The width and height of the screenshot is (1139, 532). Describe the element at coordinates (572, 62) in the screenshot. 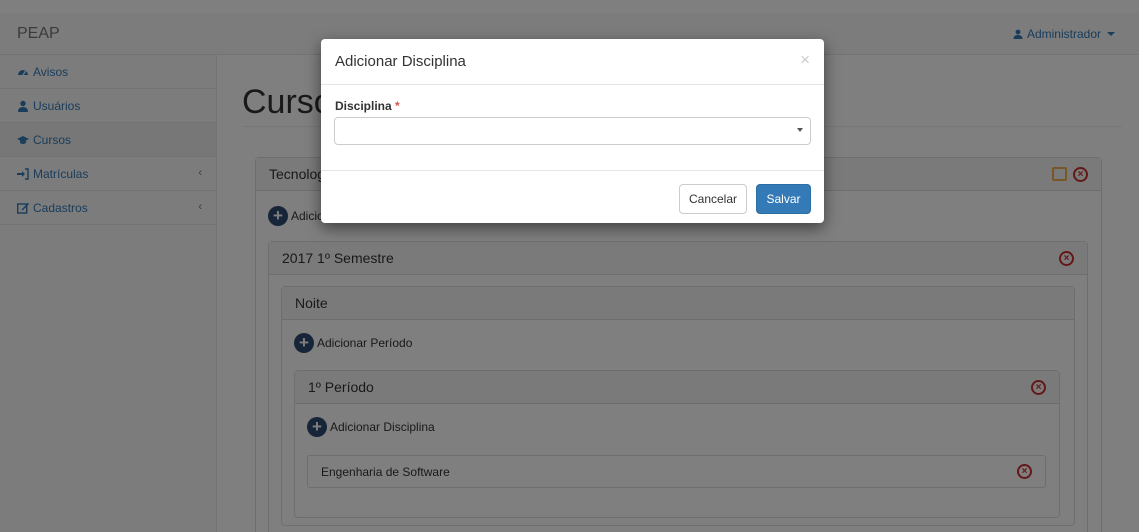

I see `modal-header: Adicionar Disciplina ×` at that location.